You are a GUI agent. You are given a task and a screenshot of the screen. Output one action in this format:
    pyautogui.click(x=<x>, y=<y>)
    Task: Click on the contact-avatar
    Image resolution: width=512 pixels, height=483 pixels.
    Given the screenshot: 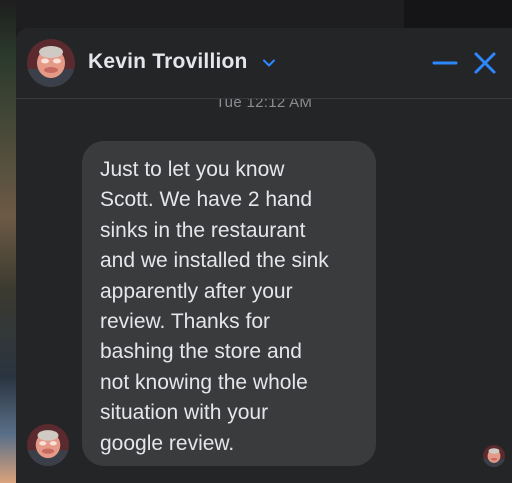 What is the action you would take?
    pyautogui.click(x=51, y=63)
    